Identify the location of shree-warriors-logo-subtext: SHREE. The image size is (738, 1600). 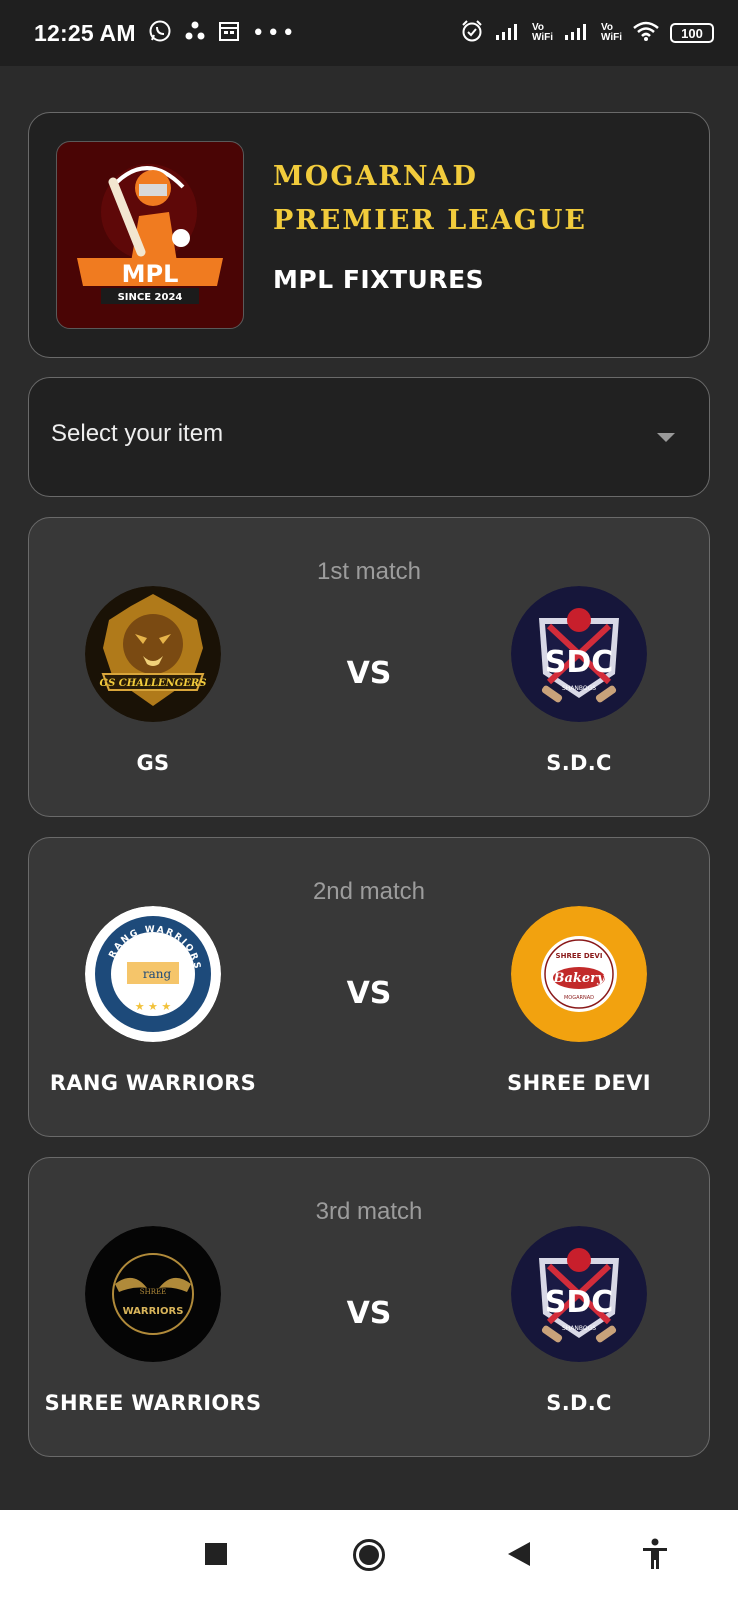
(153, 1292).